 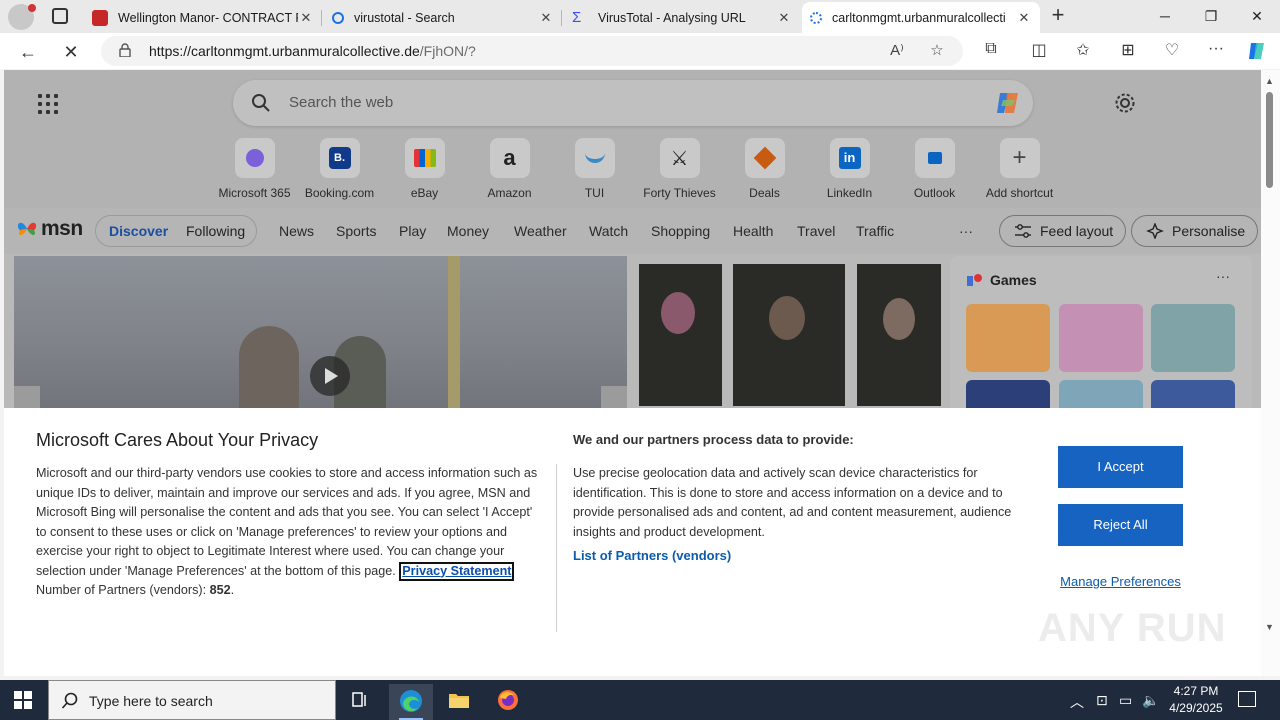 What do you see at coordinates (594, 169) in the screenshot?
I see `shortcut-tui: TUI` at bounding box center [594, 169].